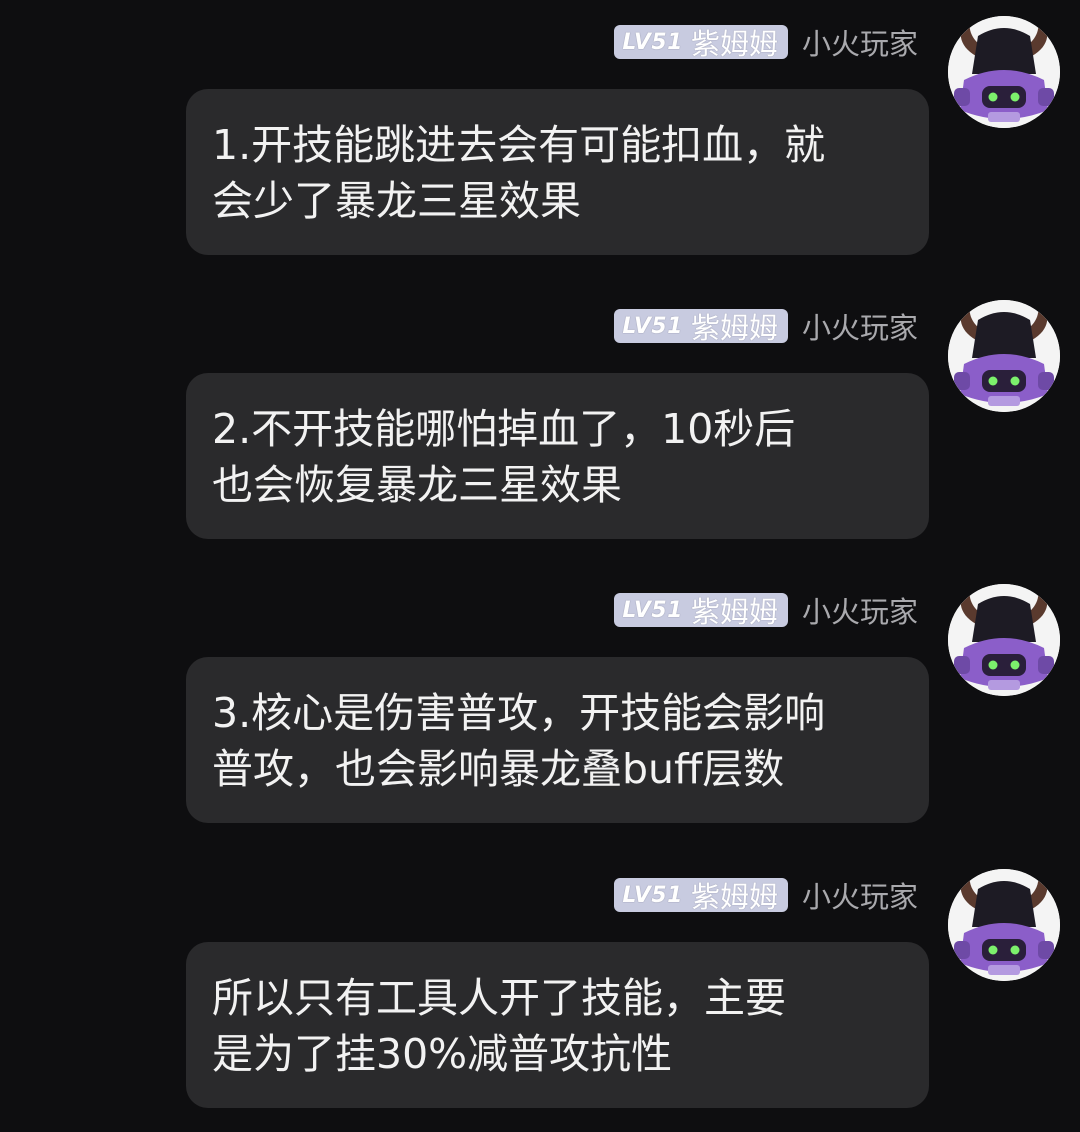 The width and height of the screenshot is (1080, 1132). I want to click on message-text: 1.开技能跳进去会有可能扣血，就 会少了暴龙三星效果, so click(519, 173).